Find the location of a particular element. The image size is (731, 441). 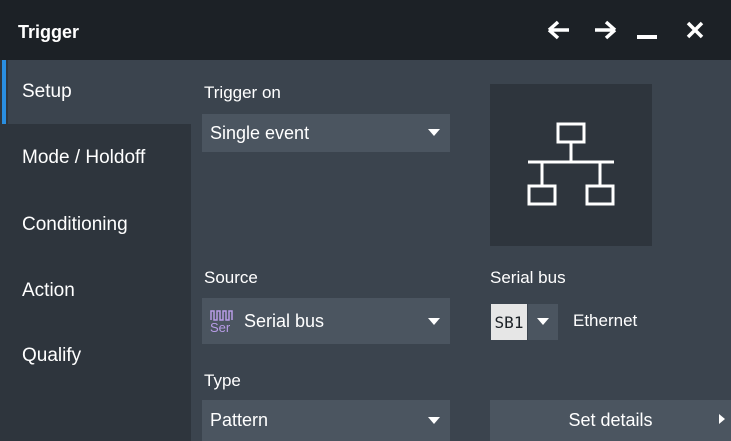

chevron-right-icon is located at coordinates (722, 419).